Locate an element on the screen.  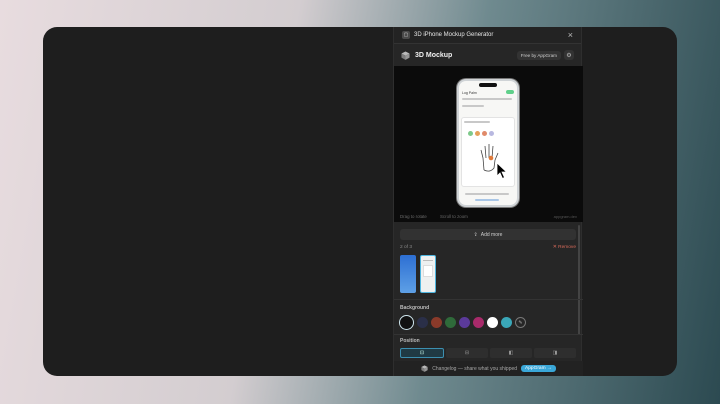
screens-count-row: 2 of 3 ✕ Remove is located at coordinates (488, 247).